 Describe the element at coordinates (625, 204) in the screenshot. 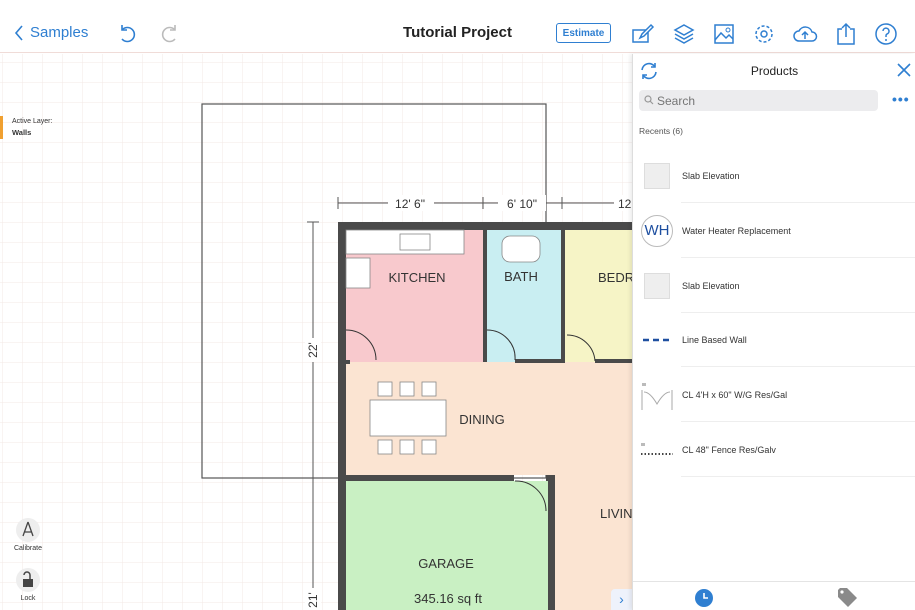

I see `dimension-label: 12` at that location.